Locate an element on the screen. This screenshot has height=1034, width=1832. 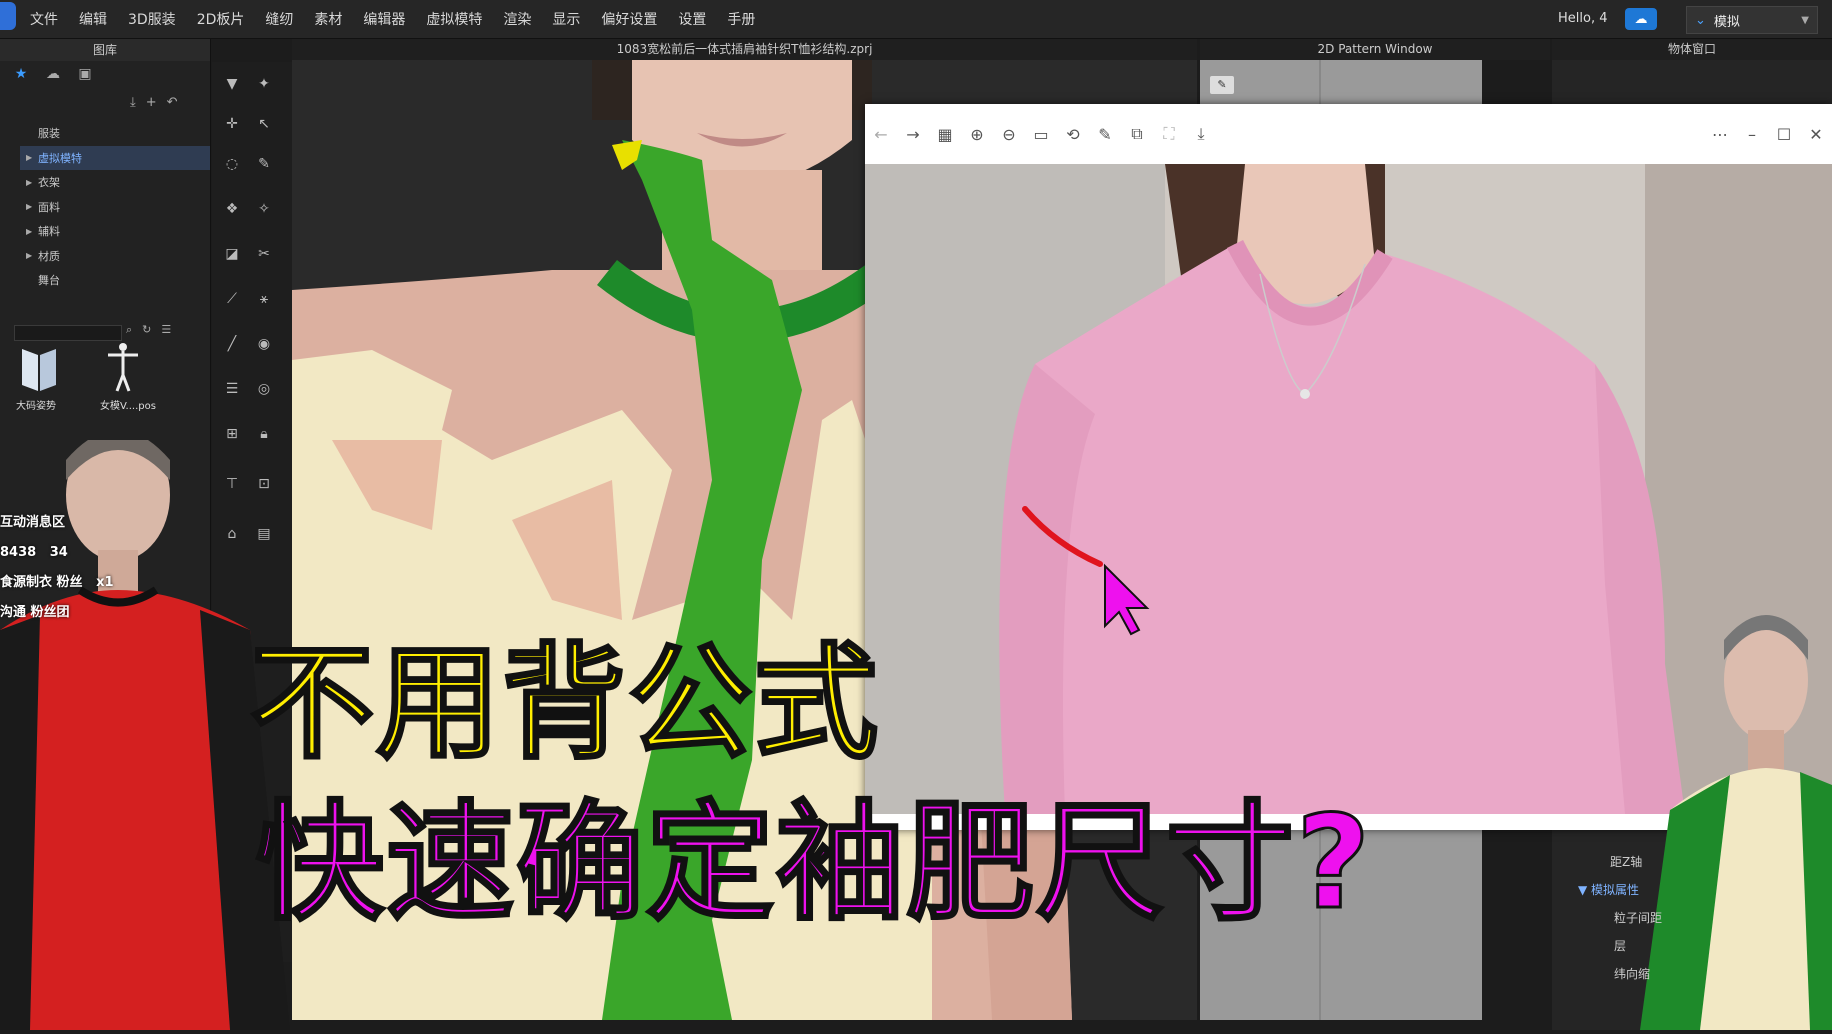
mode-select-value: 模拟 is located at coordinates (1726, 22).